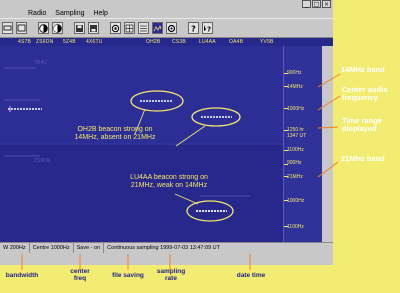 The height and width of the screenshot is (293, 400). Describe the element at coordinates (166, 13) in the screenshot. I see `menu-bar: Radio Sampling Help` at that location.